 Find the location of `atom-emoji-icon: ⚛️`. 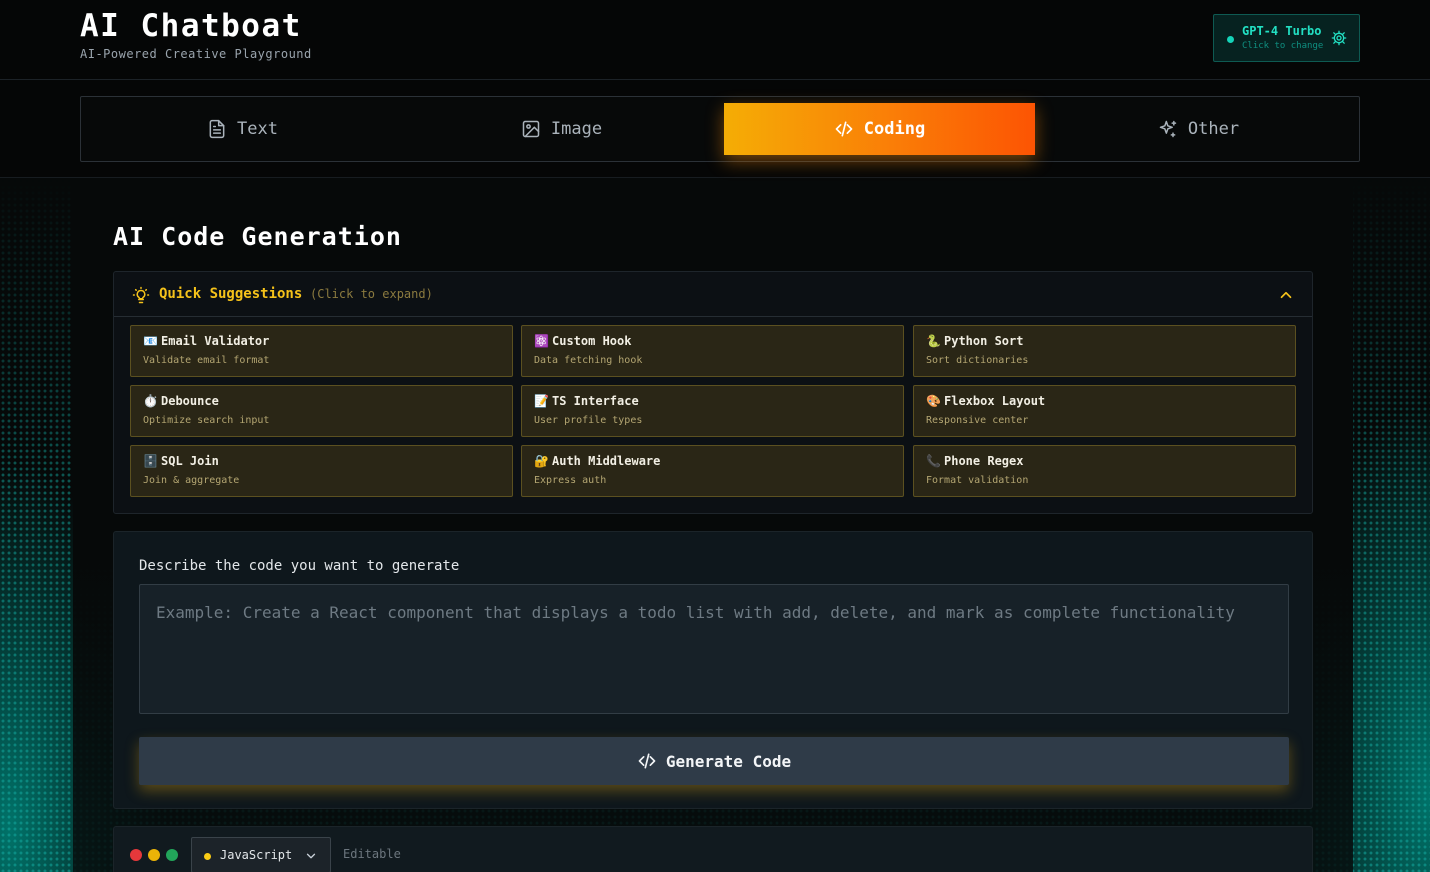

atom-emoji-icon: ⚛️ is located at coordinates (541, 341).